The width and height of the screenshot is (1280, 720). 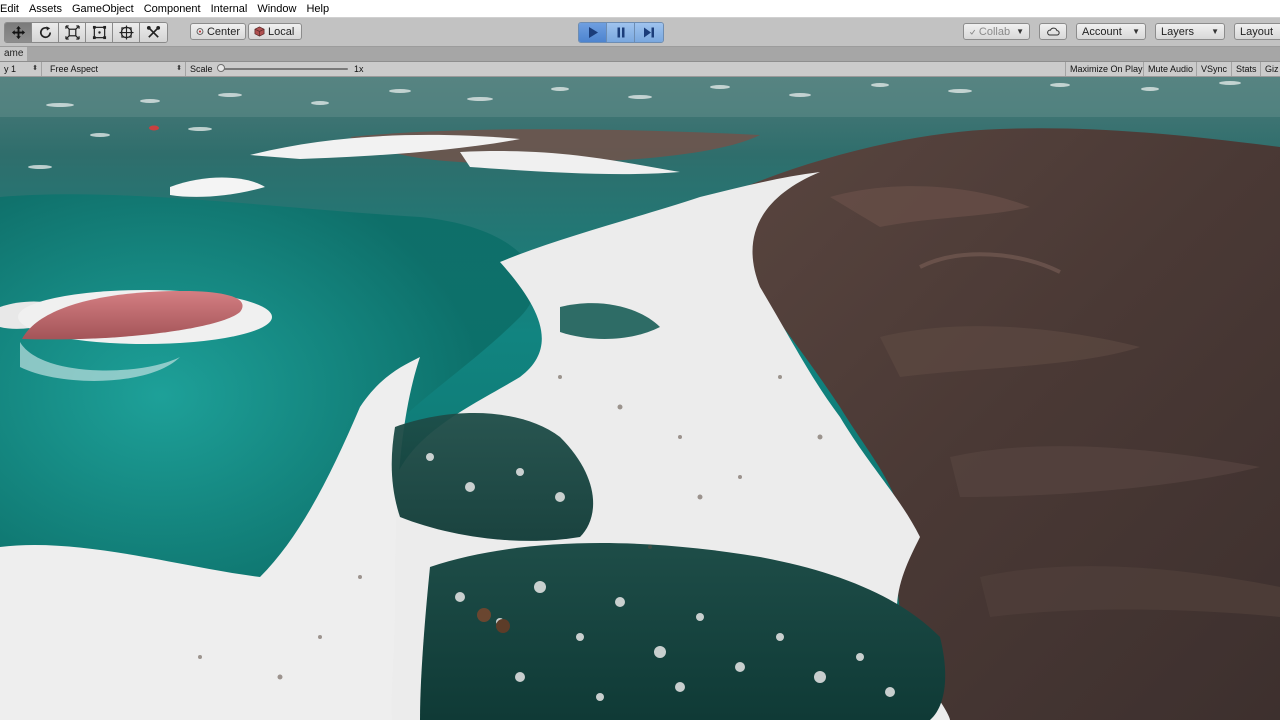 I want to click on pause-button, so click(x=621, y=32).